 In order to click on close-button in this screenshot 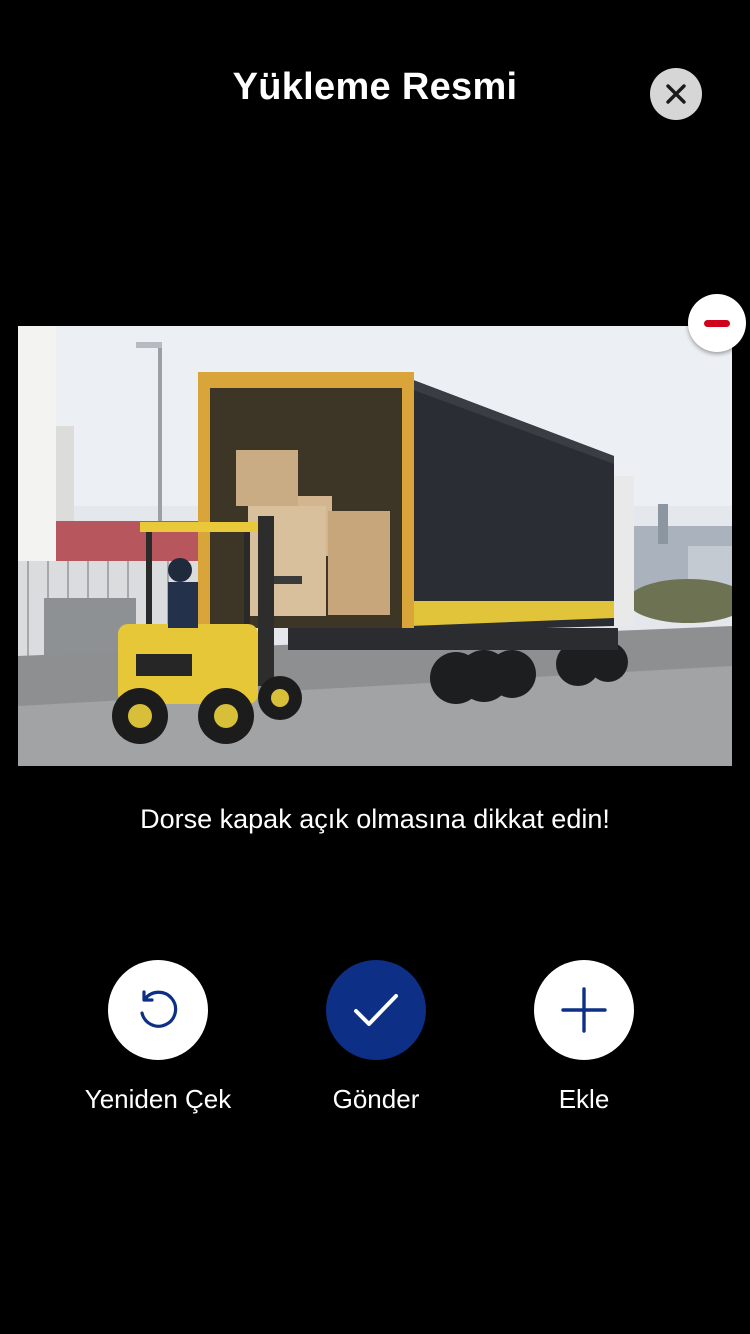, I will do `click(676, 94)`.